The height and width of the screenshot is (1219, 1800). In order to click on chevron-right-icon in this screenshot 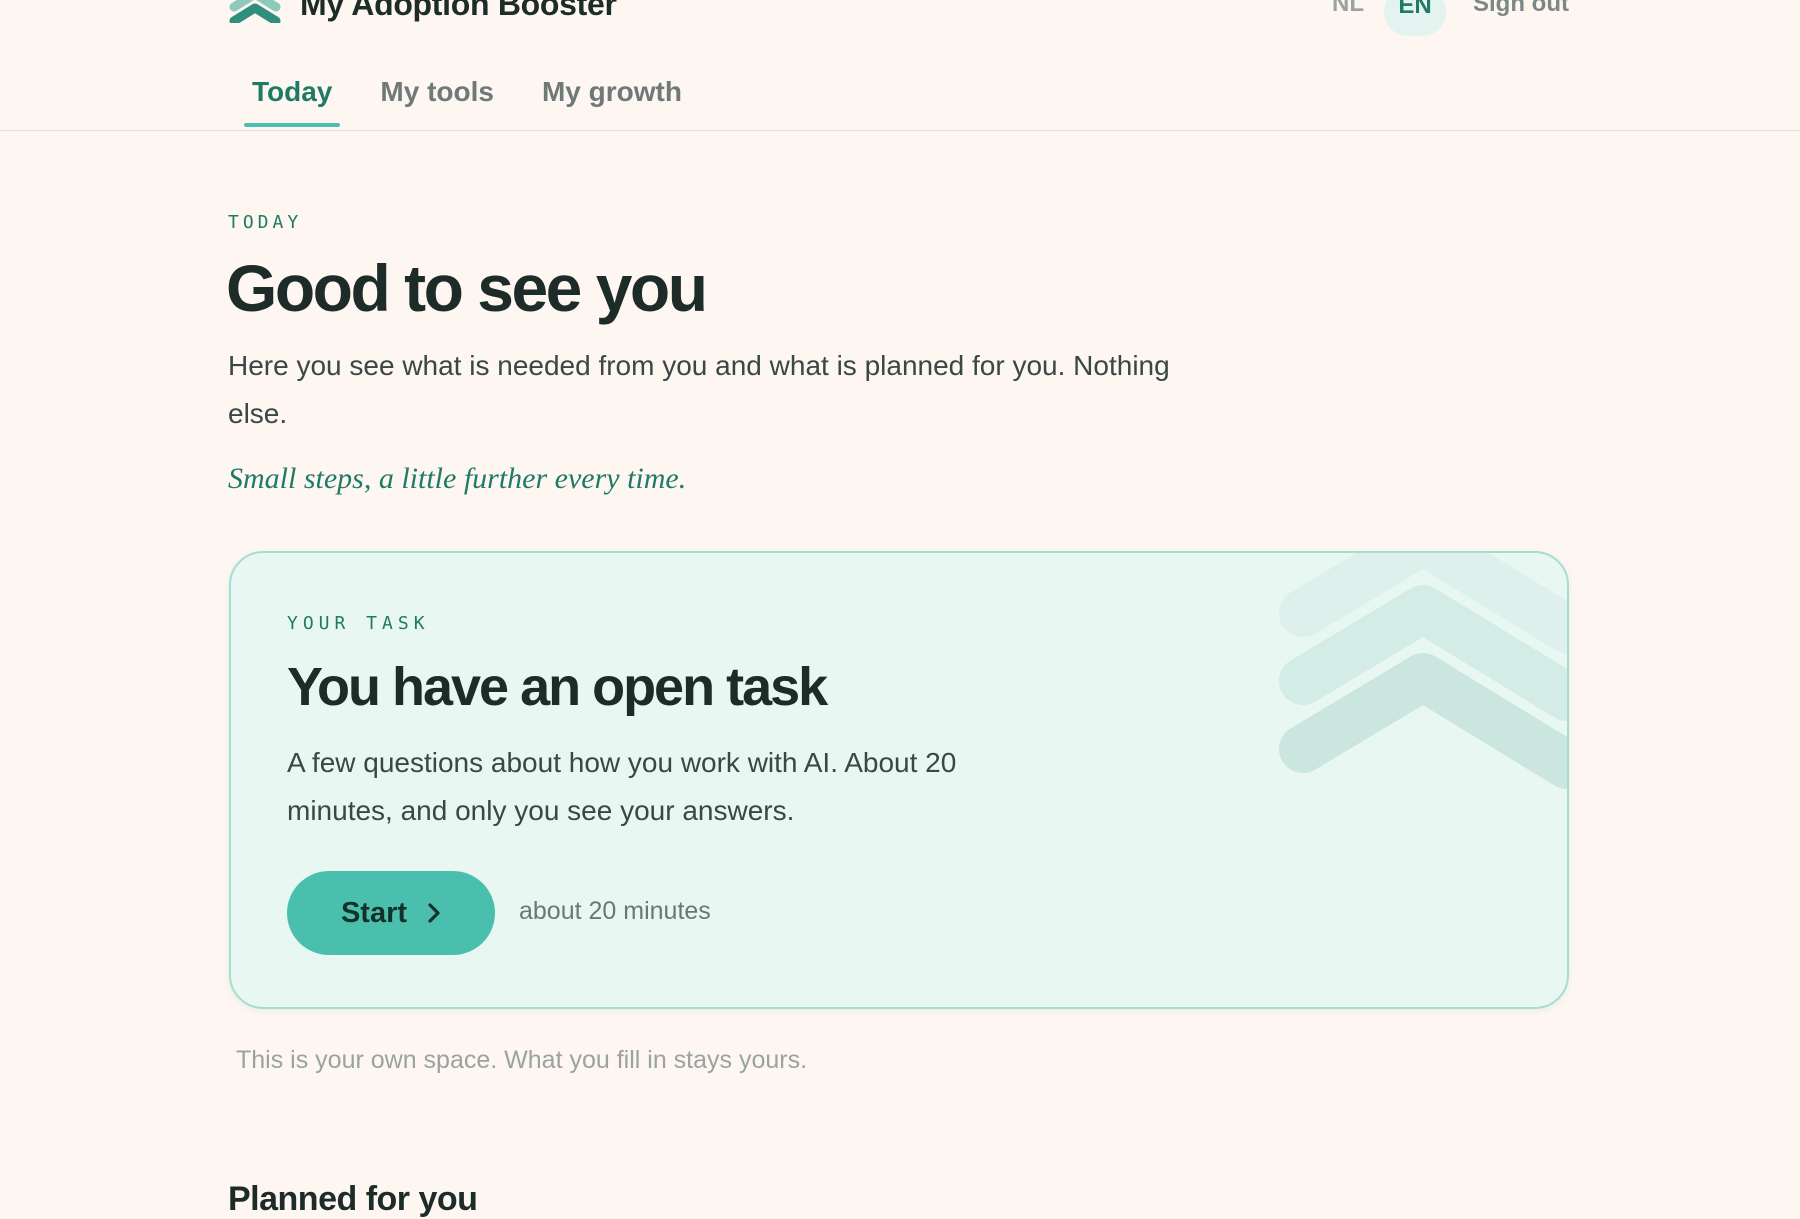, I will do `click(434, 913)`.